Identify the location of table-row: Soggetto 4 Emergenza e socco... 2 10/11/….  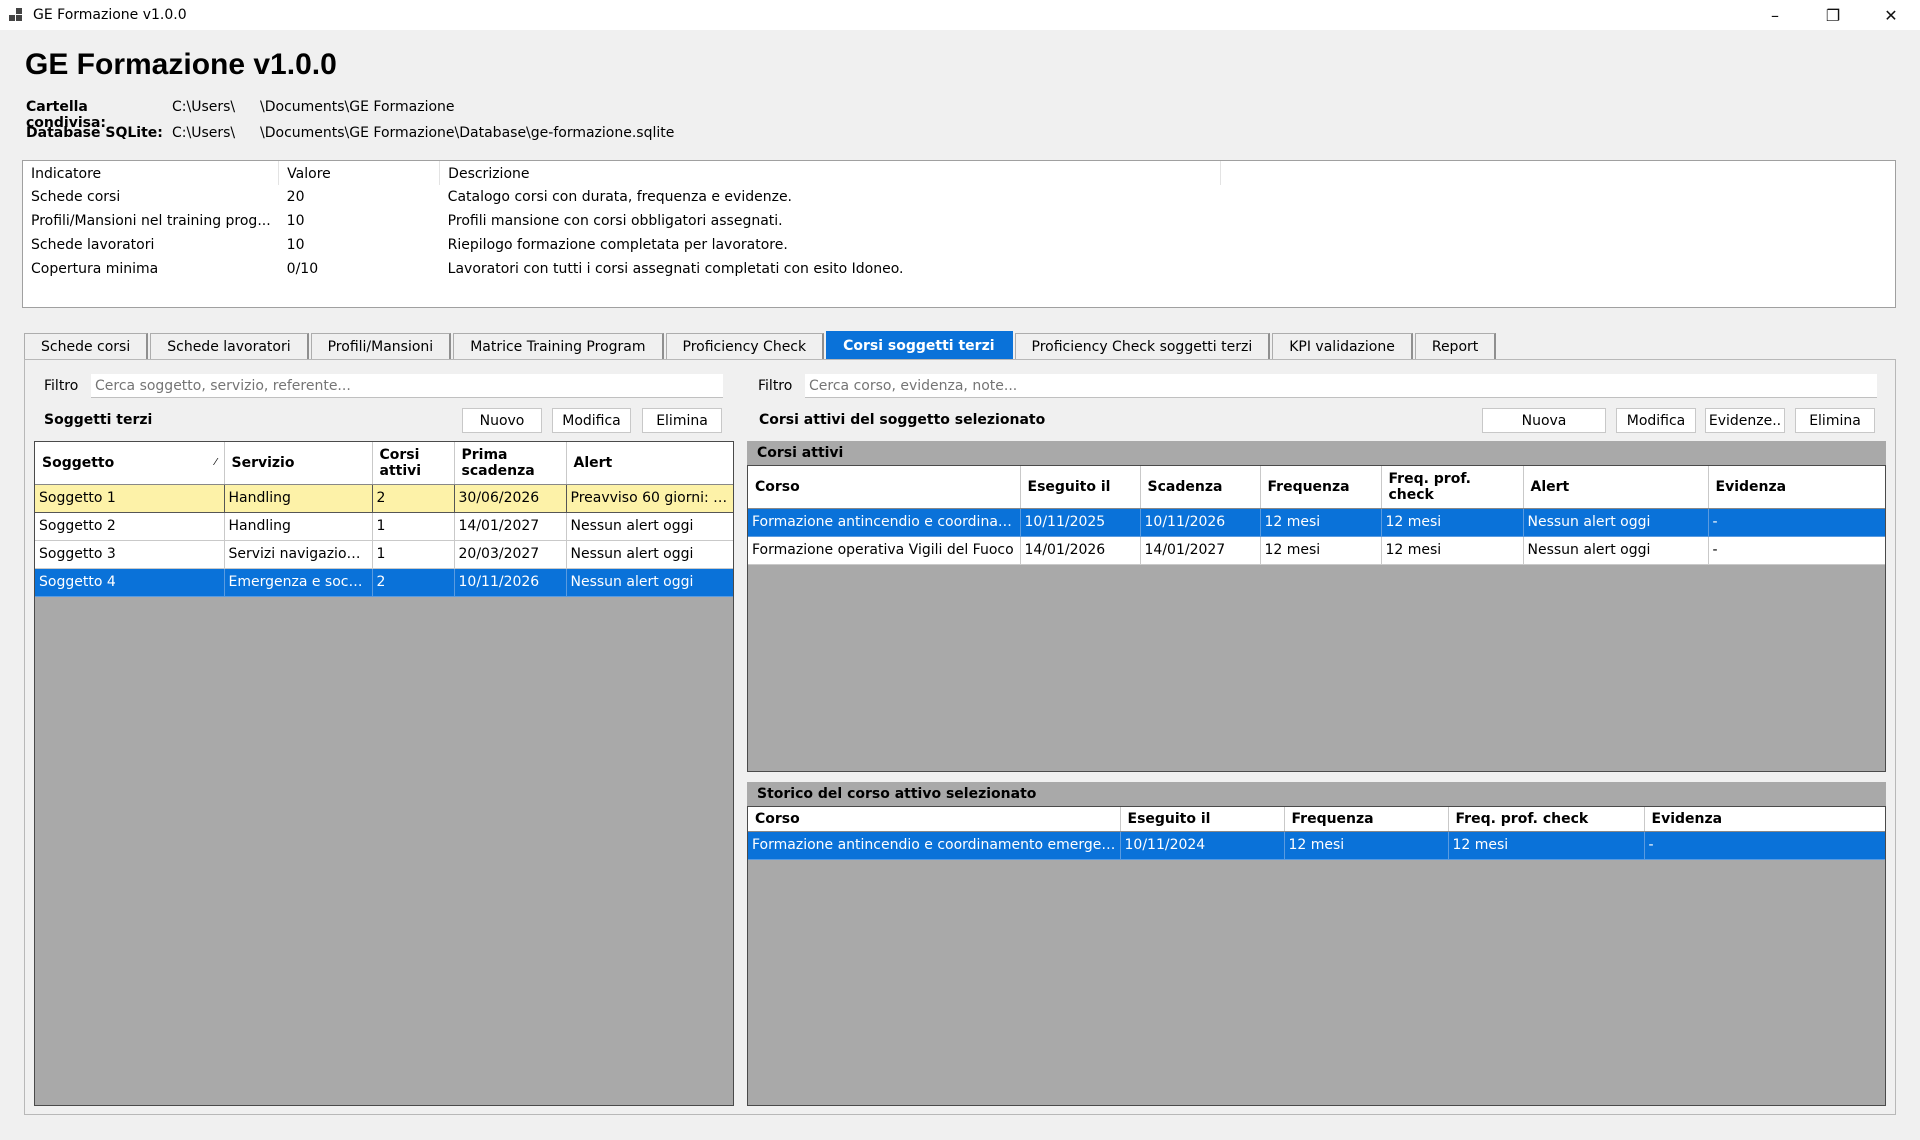
(384, 582).